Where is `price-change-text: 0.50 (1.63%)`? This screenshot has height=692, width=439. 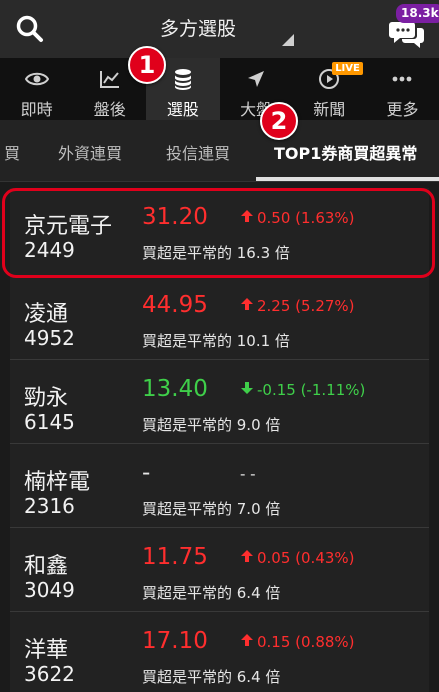
price-change-text: 0.50 (1.63%) is located at coordinates (306, 218).